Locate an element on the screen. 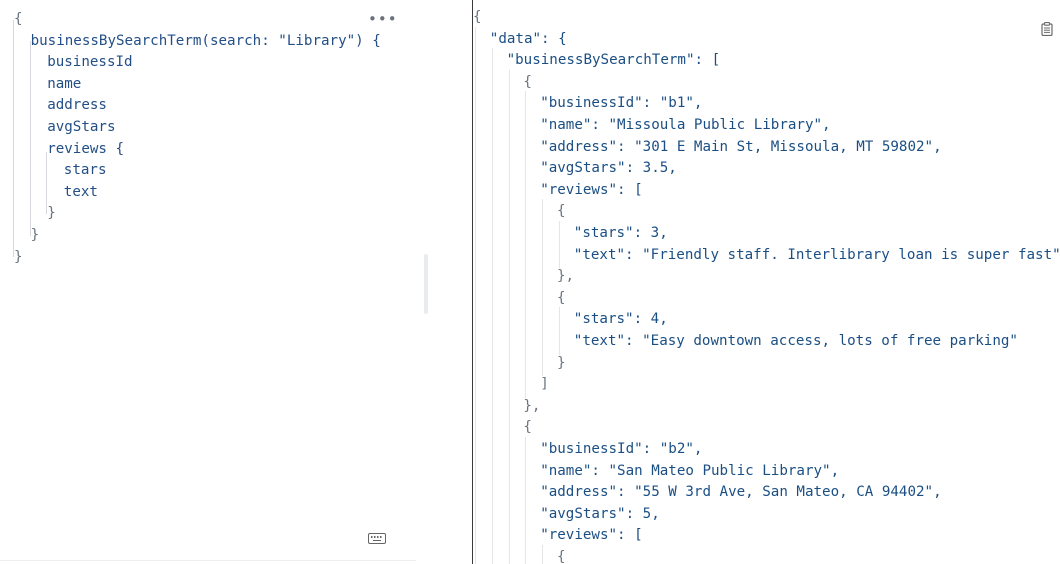 This screenshot has width=1060, height=564. result-line: "businessBySearchTerm": [ is located at coordinates (613, 60).